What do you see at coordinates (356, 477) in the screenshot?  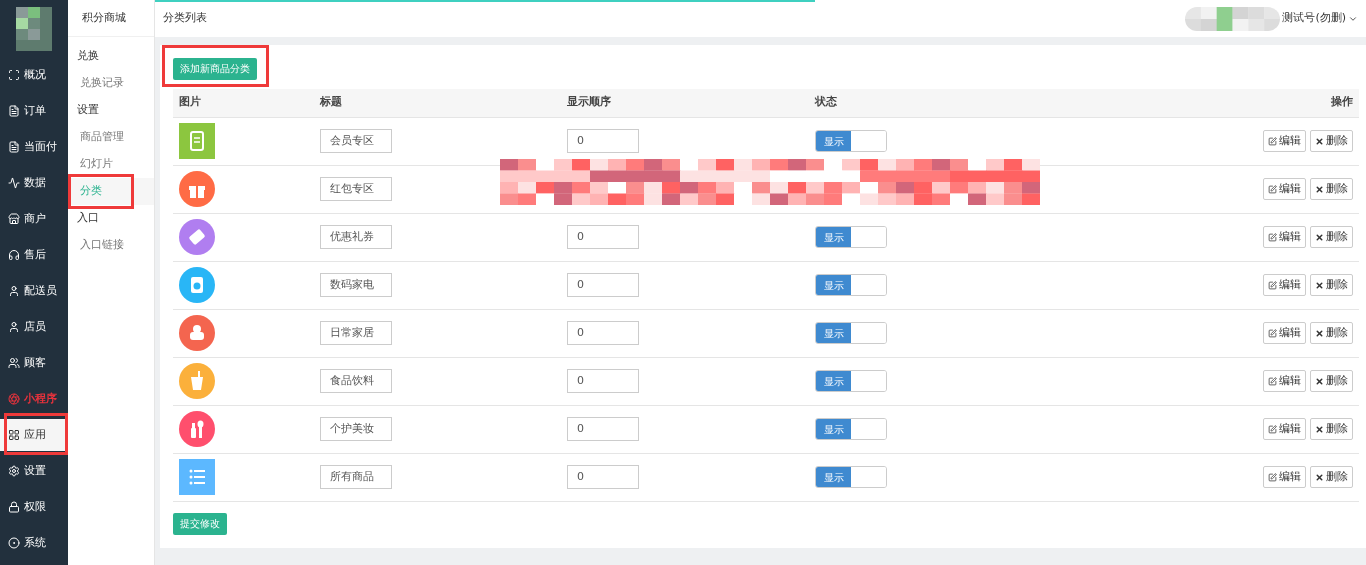 I see `title-field: 所有商品` at bounding box center [356, 477].